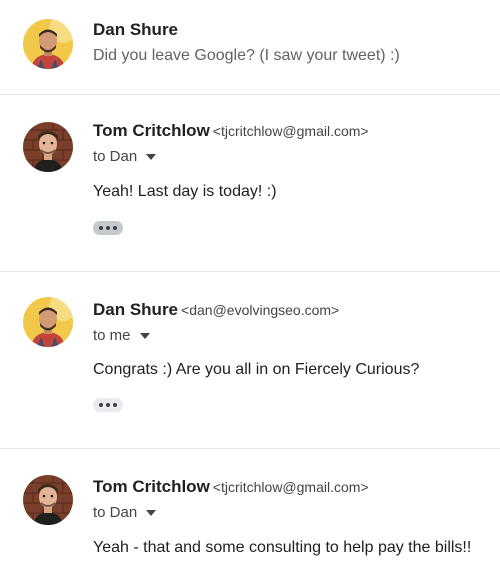  What do you see at coordinates (112, 335) in the screenshot?
I see `recipient-label: to me` at bounding box center [112, 335].